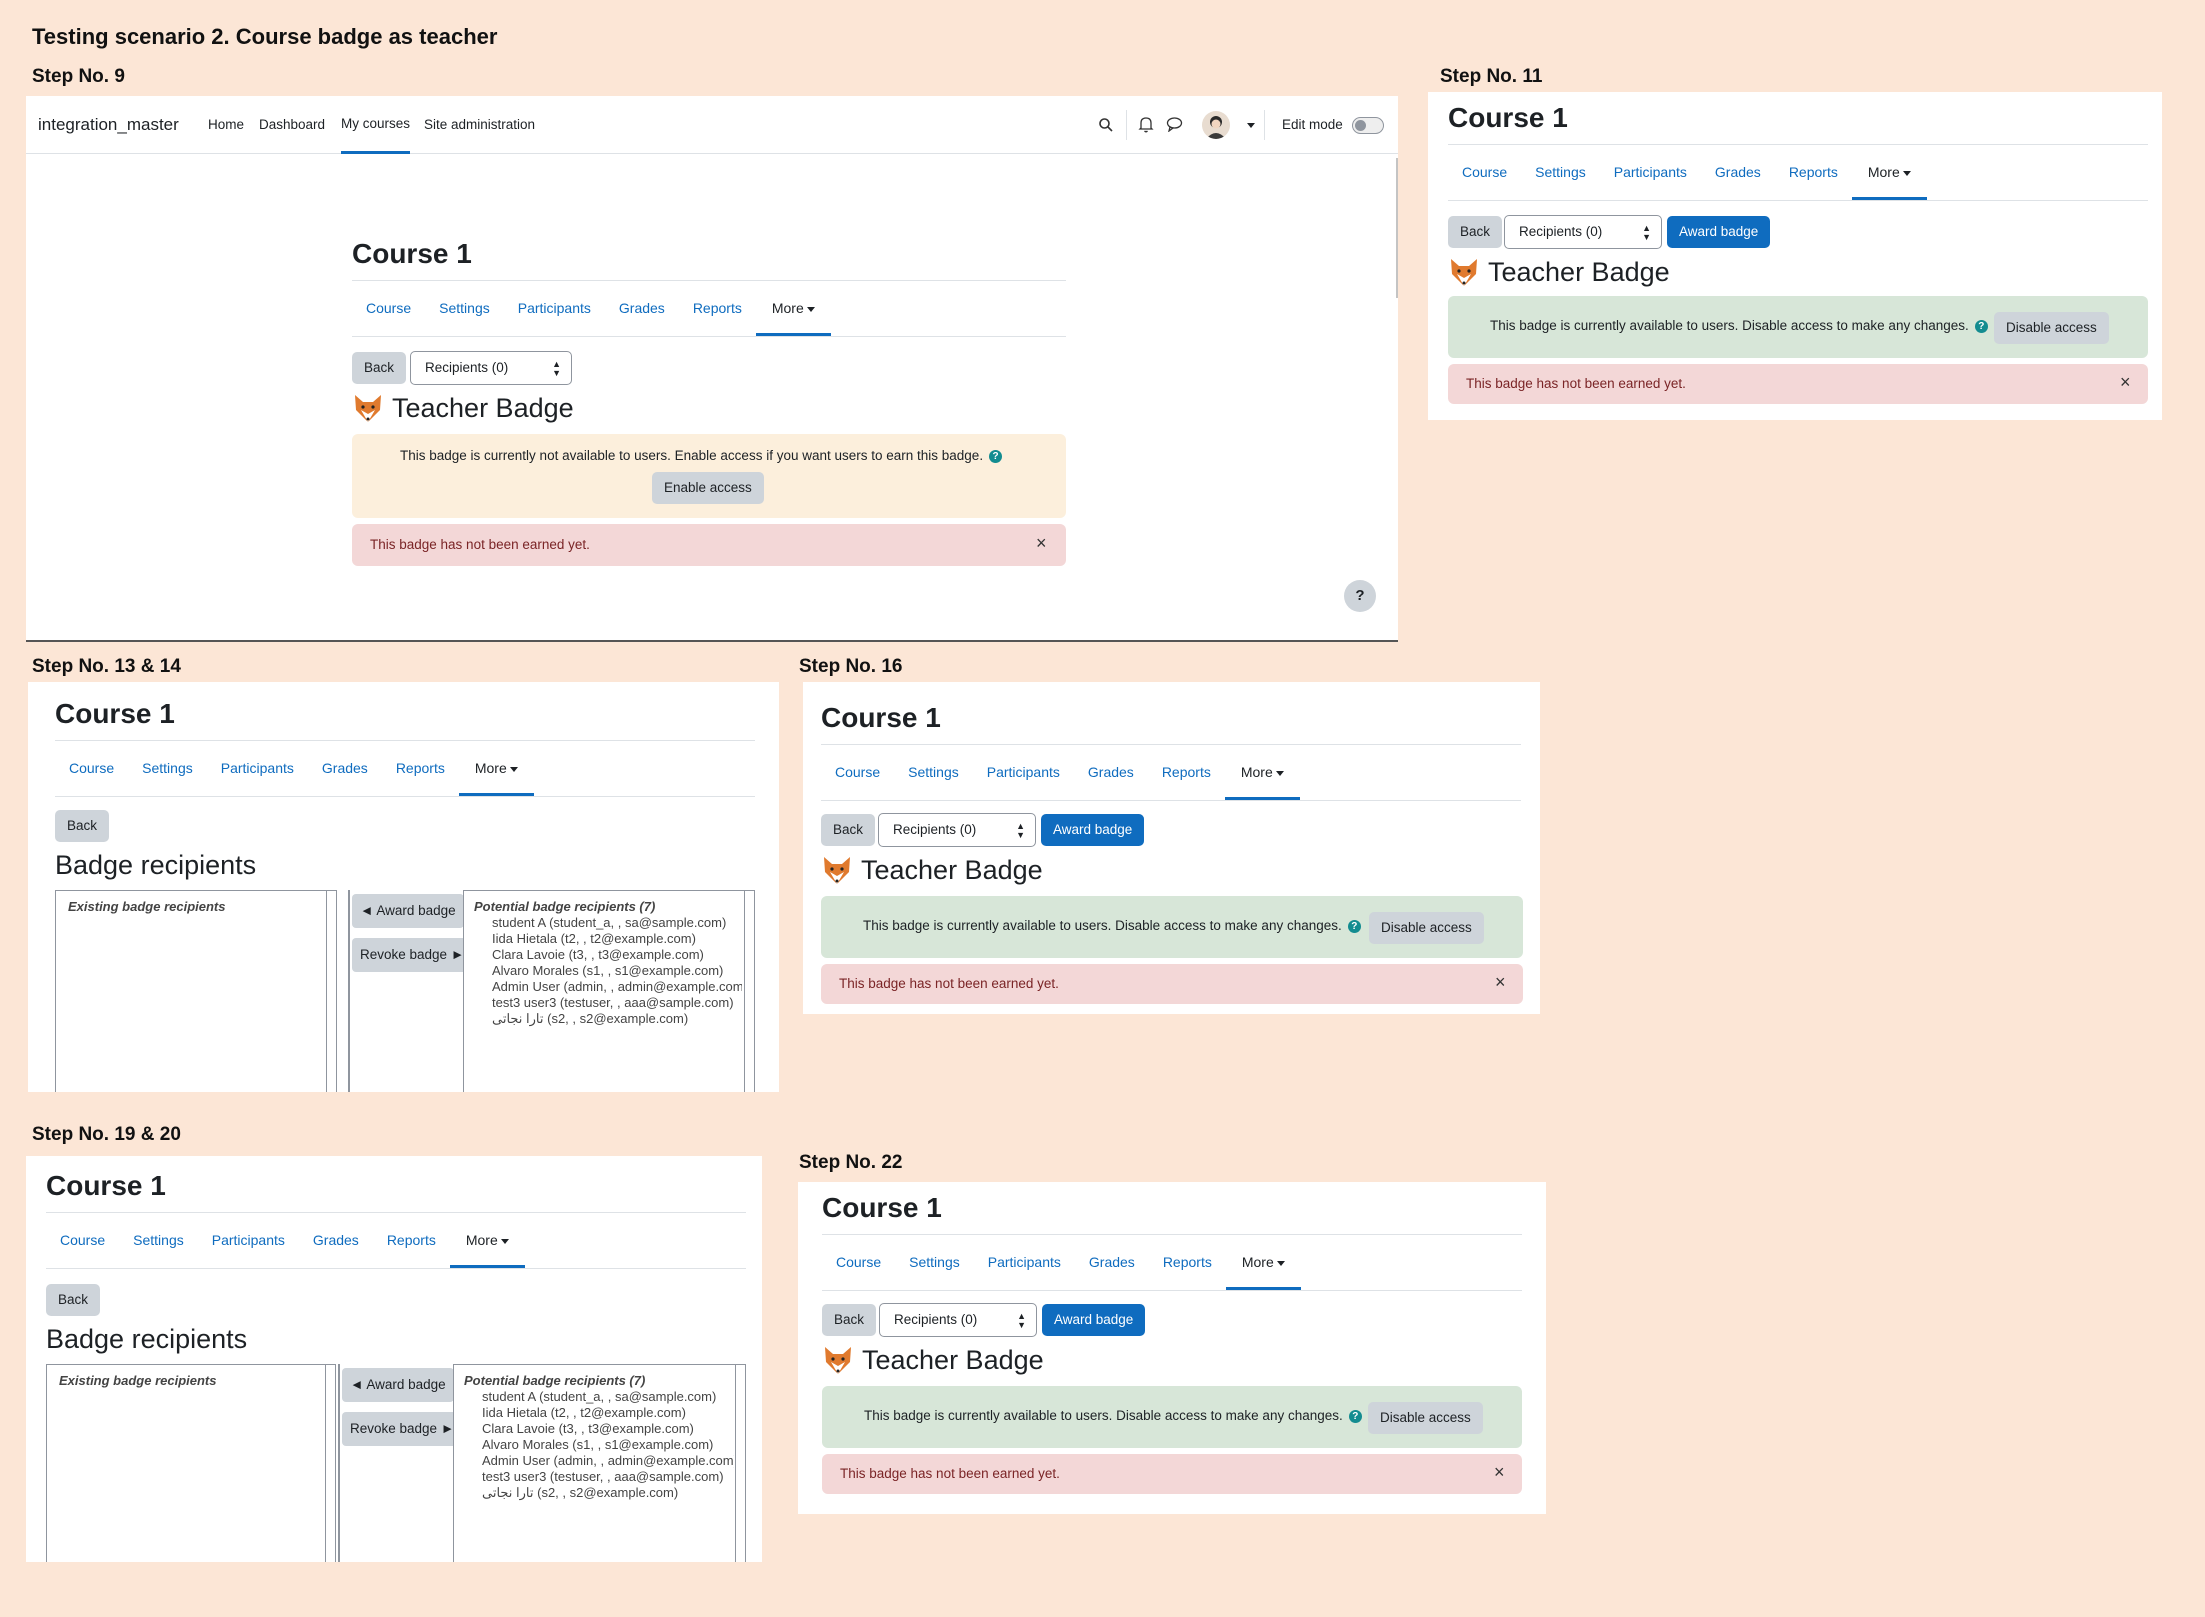  What do you see at coordinates (1368, 125) in the screenshot?
I see `edit-mode-toggle` at bounding box center [1368, 125].